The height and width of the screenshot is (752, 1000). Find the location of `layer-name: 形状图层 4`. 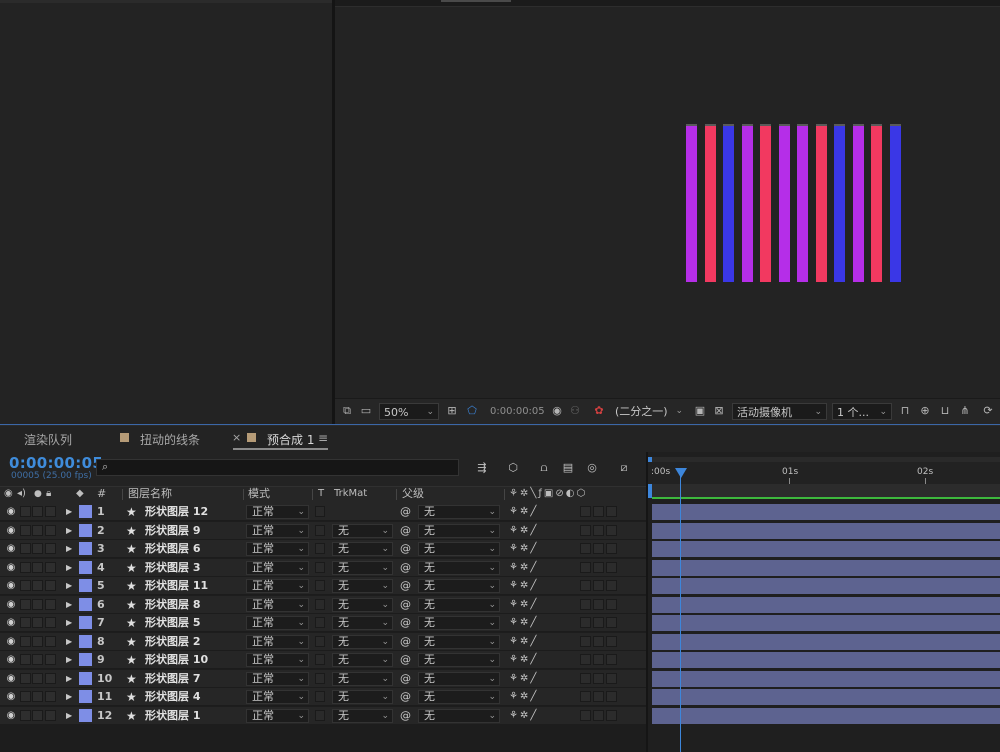

layer-name: 形状图层 4 is located at coordinates (172, 697).